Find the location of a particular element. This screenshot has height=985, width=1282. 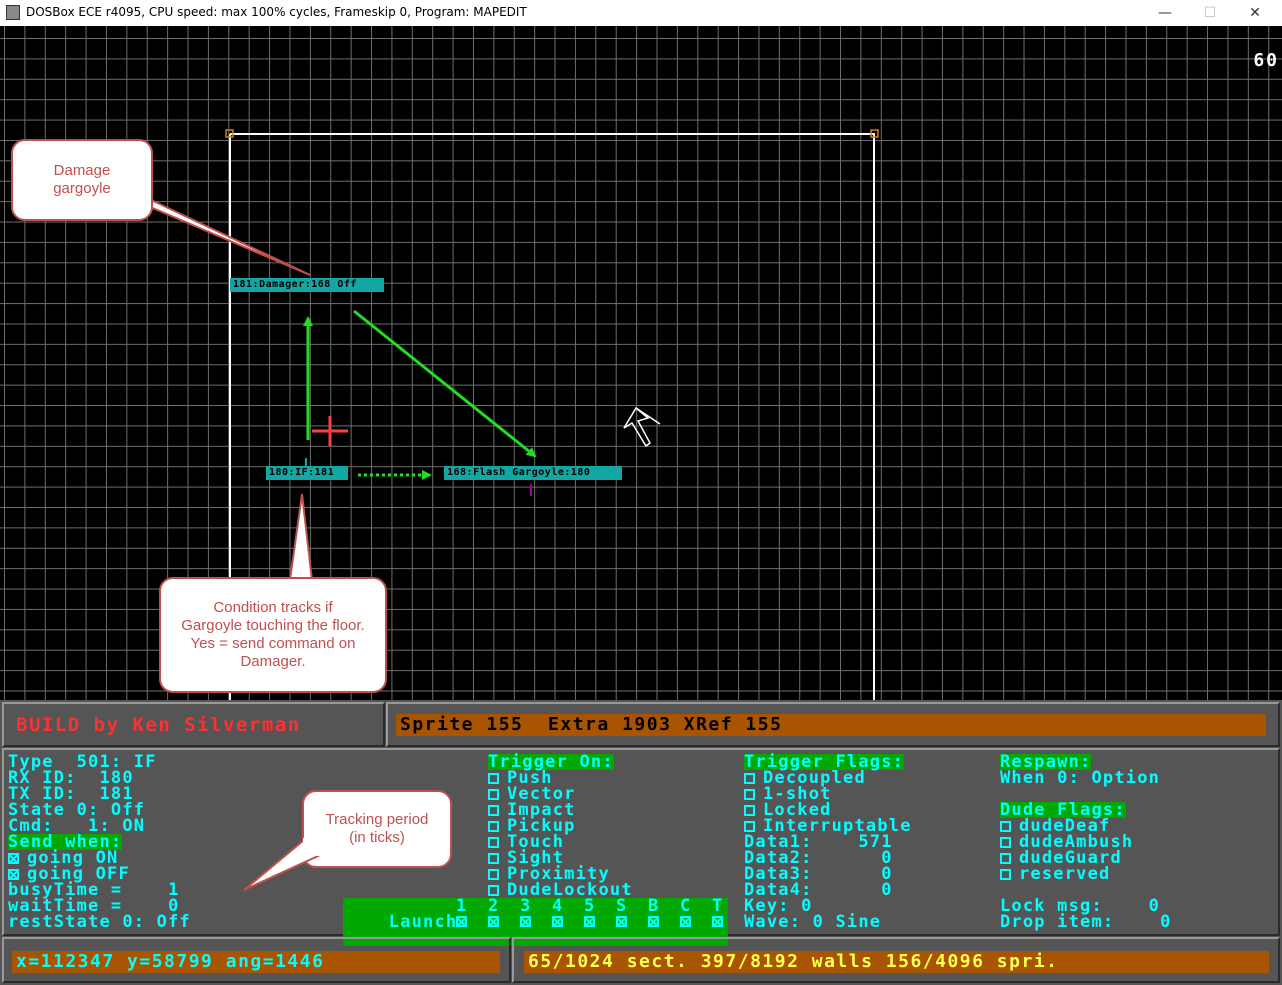

callout-text: Damage is located at coordinates (82, 170).